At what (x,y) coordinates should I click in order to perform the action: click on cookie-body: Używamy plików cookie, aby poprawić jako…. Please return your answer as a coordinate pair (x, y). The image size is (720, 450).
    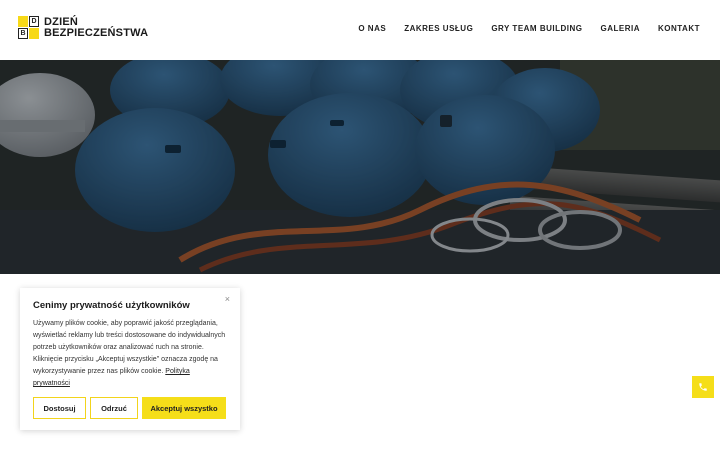
    Looking at the image, I should click on (129, 347).